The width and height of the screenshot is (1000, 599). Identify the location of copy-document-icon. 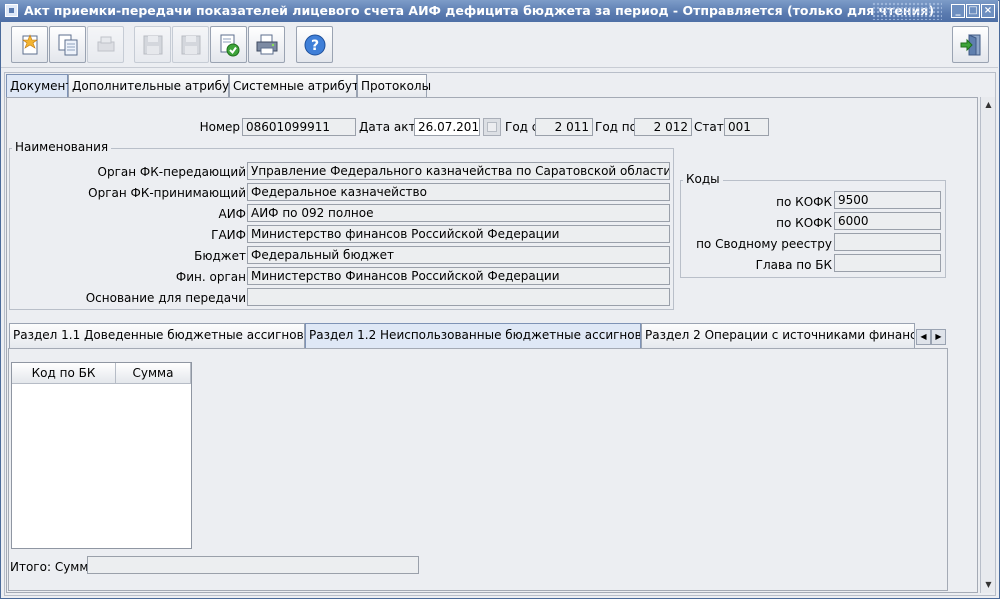
(68, 45).